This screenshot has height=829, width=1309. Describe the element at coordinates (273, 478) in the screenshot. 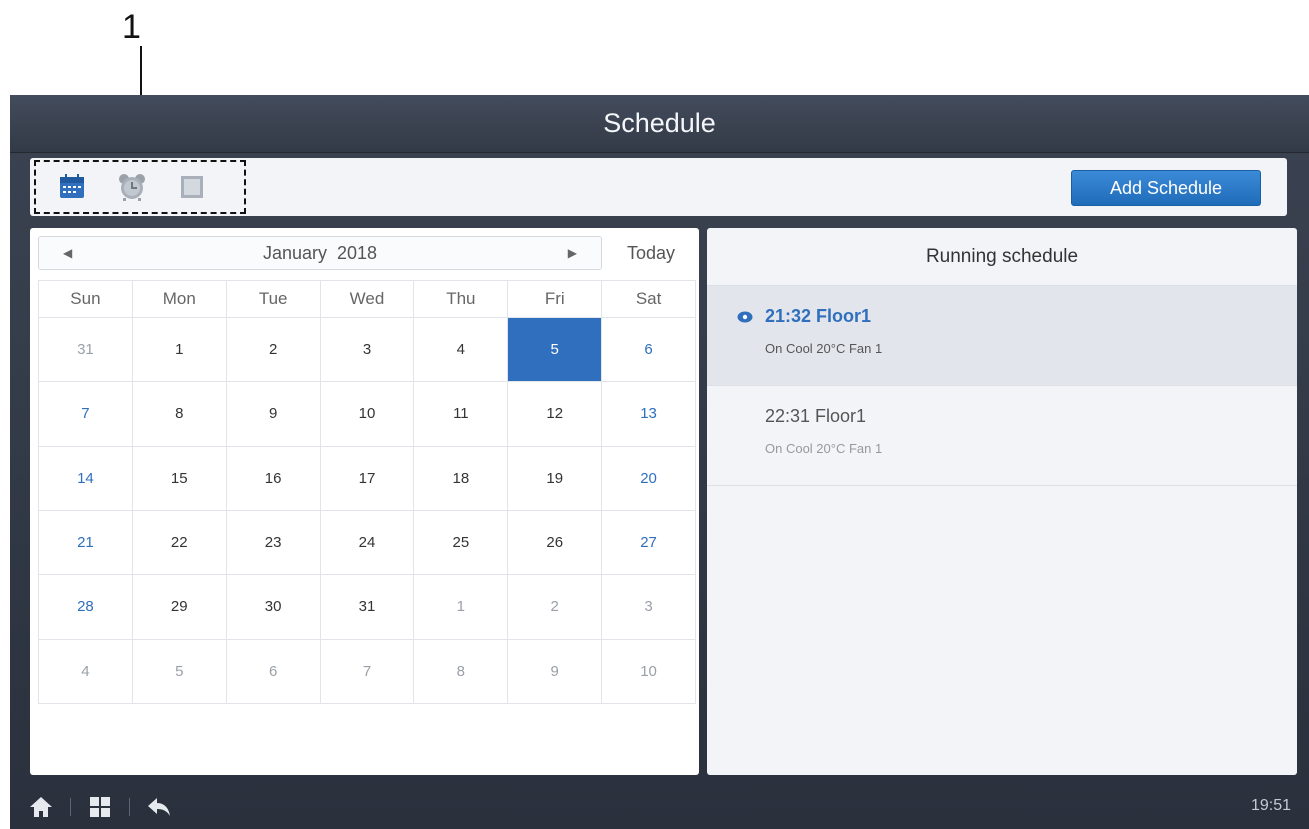

I see `day-cell: 16` at that location.